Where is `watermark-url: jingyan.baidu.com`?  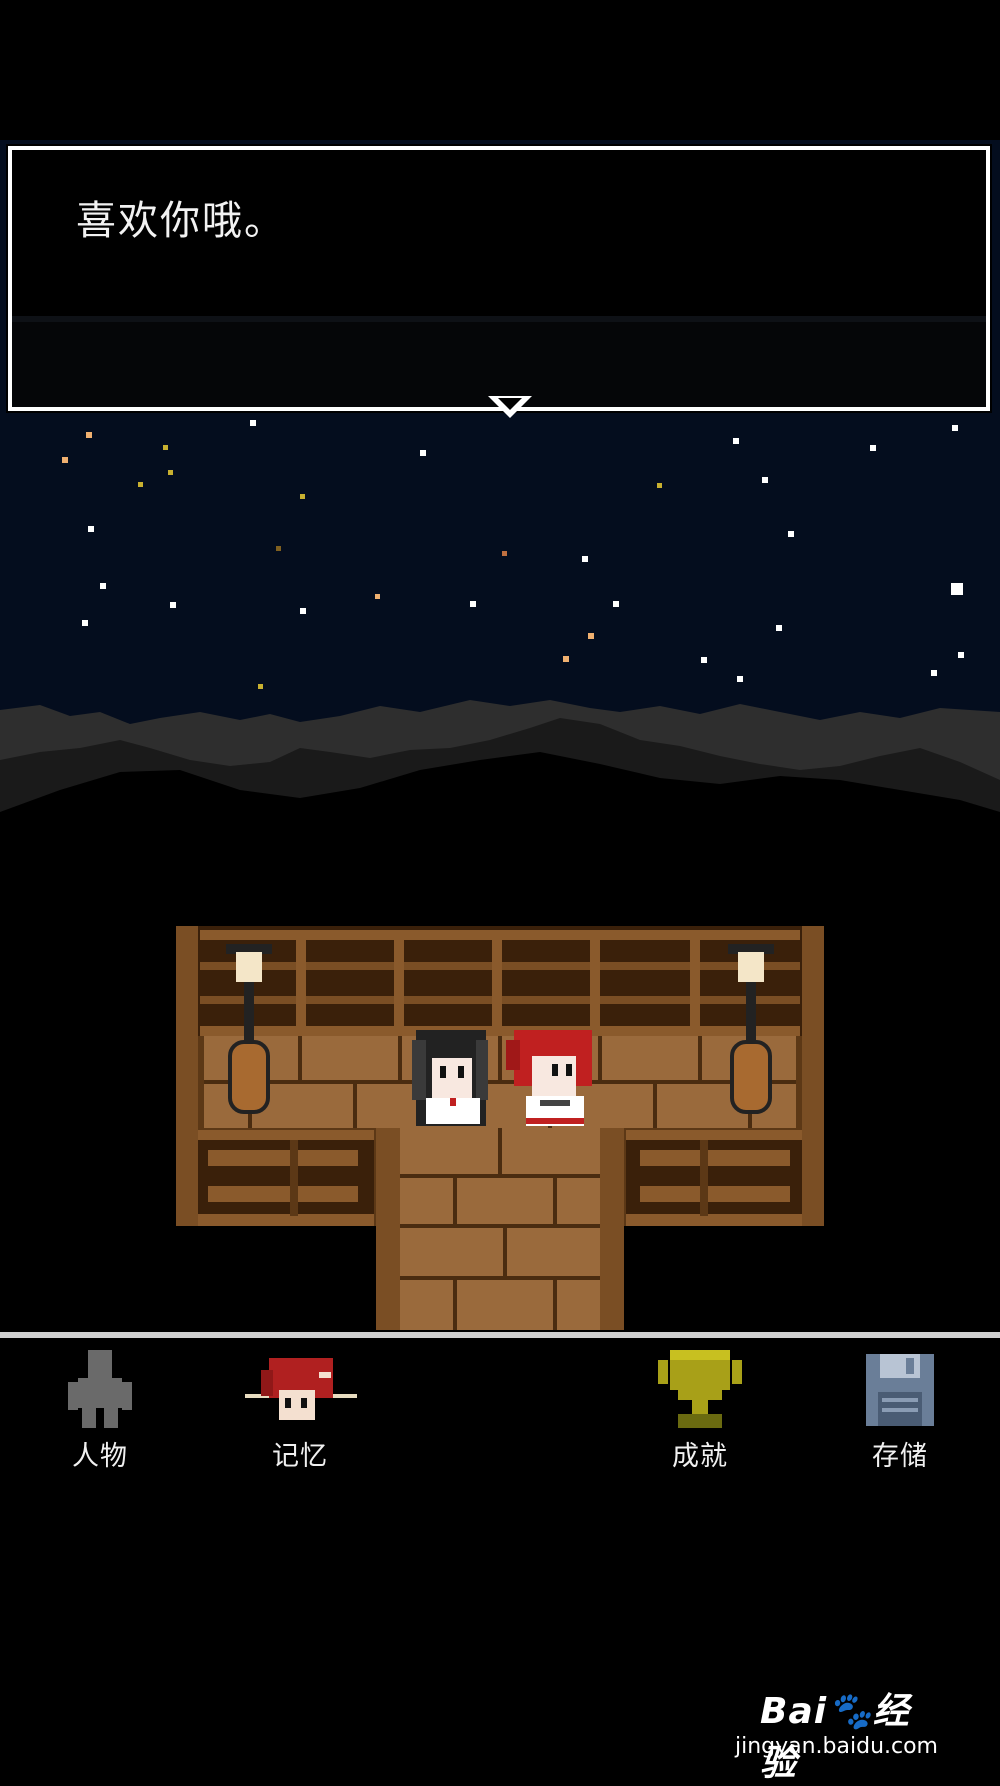
watermark-url: jingyan.baidu.com is located at coordinates (836, 1746).